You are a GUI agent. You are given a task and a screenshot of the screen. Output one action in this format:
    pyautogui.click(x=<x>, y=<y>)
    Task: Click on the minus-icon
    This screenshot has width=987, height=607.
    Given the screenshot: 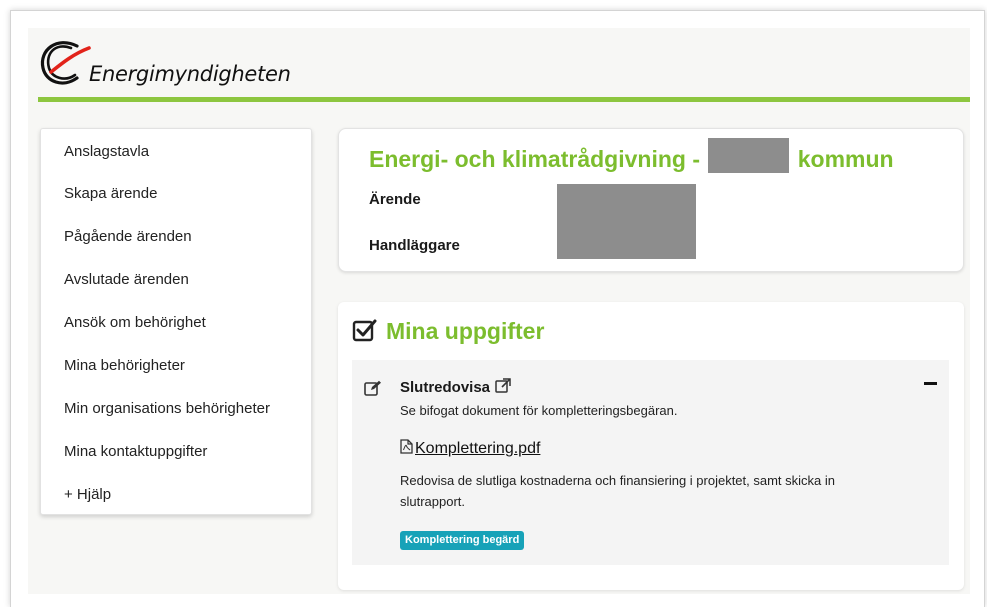 What is the action you would take?
    pyautogui.click(x=930, y=383)
    